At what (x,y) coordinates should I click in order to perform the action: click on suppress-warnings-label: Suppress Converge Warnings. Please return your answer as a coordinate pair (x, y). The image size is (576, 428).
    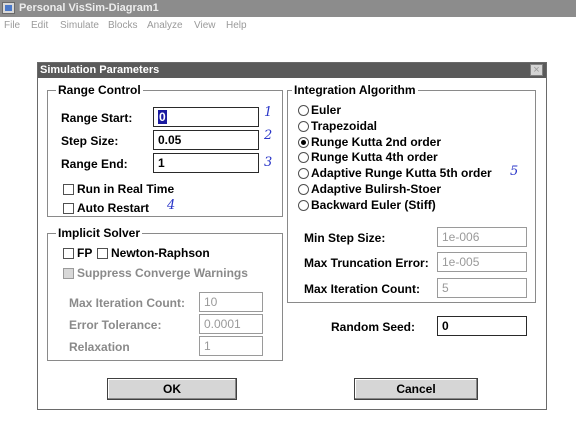
    Looking at the image, I should click on (162, 273).